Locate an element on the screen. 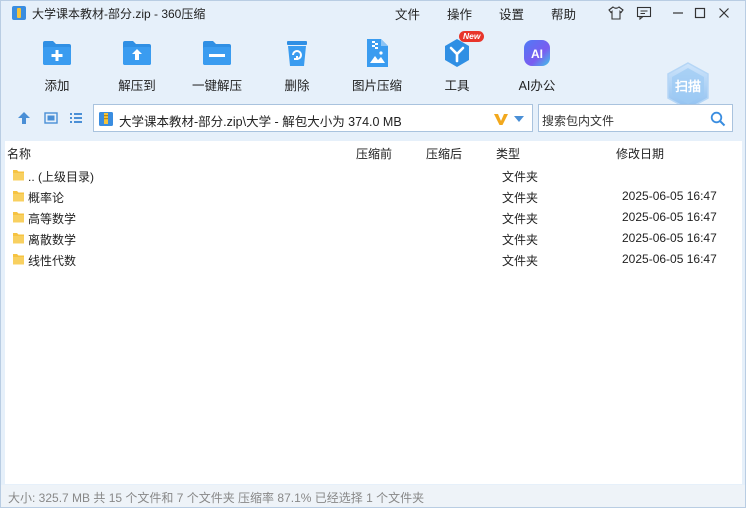 This screenshot has width=746, height=508. list-header: 名称 压缩前 压缩后 类型 修改日期 is located at coordinates (373, 152).